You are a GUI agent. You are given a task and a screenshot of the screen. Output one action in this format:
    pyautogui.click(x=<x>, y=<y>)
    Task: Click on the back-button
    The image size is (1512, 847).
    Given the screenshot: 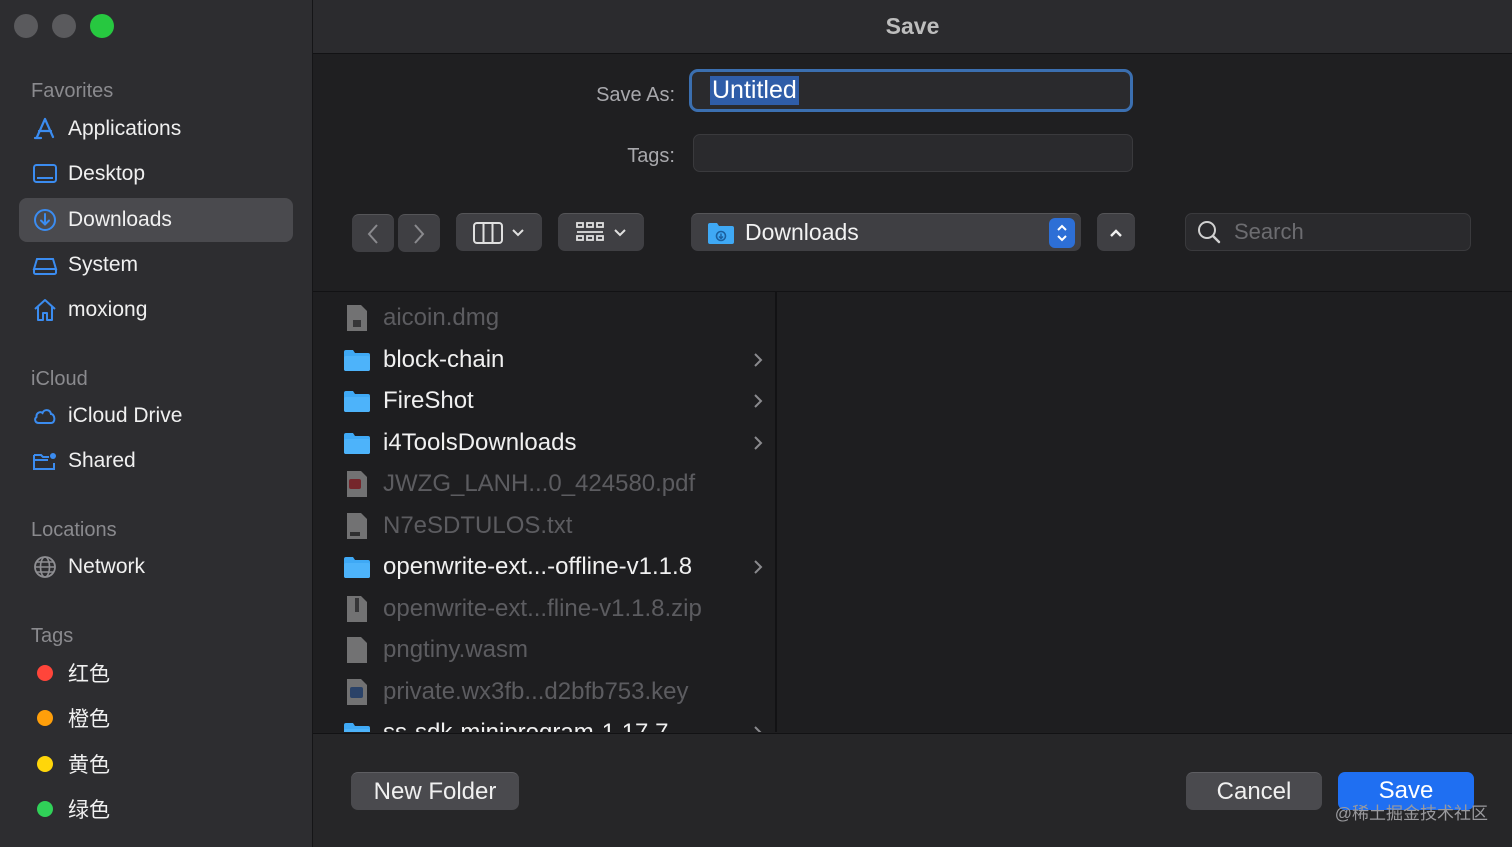 What is the action you would take?
    pyautogui.click(x=373, y=233)
    